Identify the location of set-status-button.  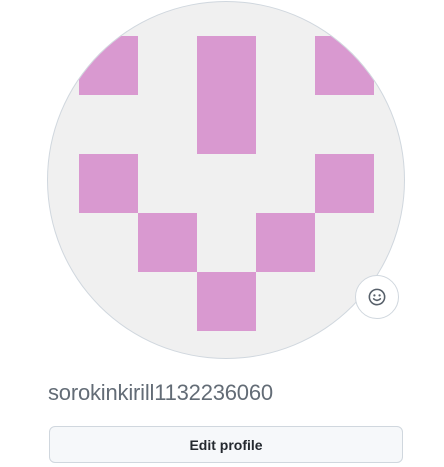
(377, 297).